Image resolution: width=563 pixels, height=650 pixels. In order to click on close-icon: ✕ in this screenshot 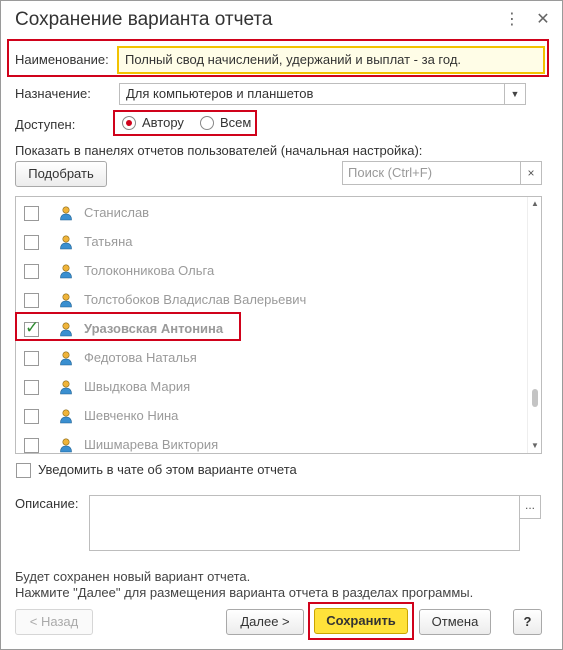, I will do `click(543, 20)`.